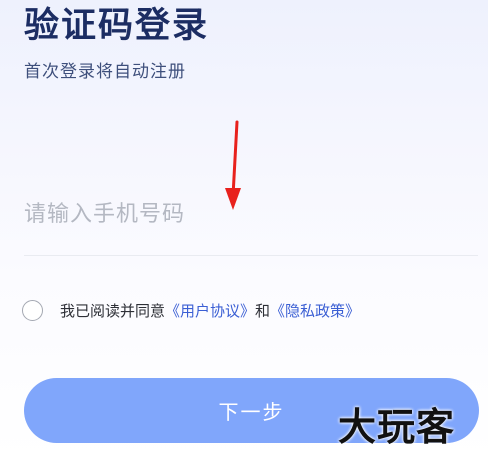 This screenshot has height=461, width=488. I want to click on watermark-logo: 大玩客, so click(397, 426).